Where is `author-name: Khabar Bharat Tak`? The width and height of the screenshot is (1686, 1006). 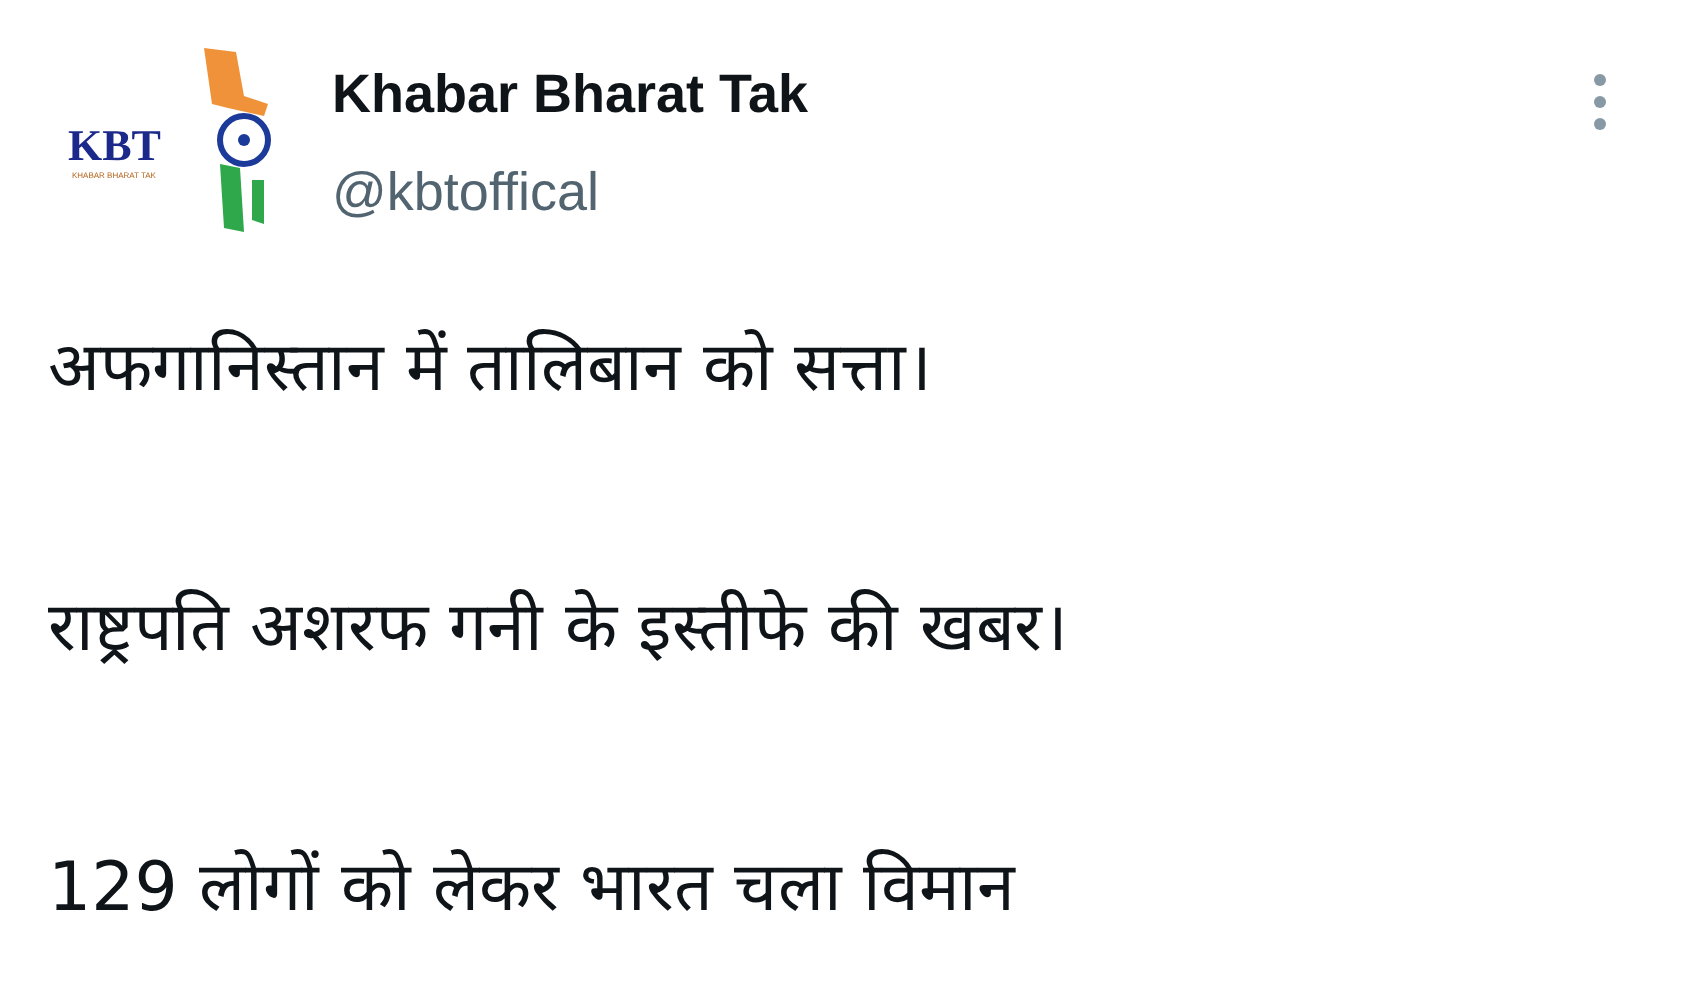 author-name: Khabar Bharat Tak is located at coordinates (939, 95).